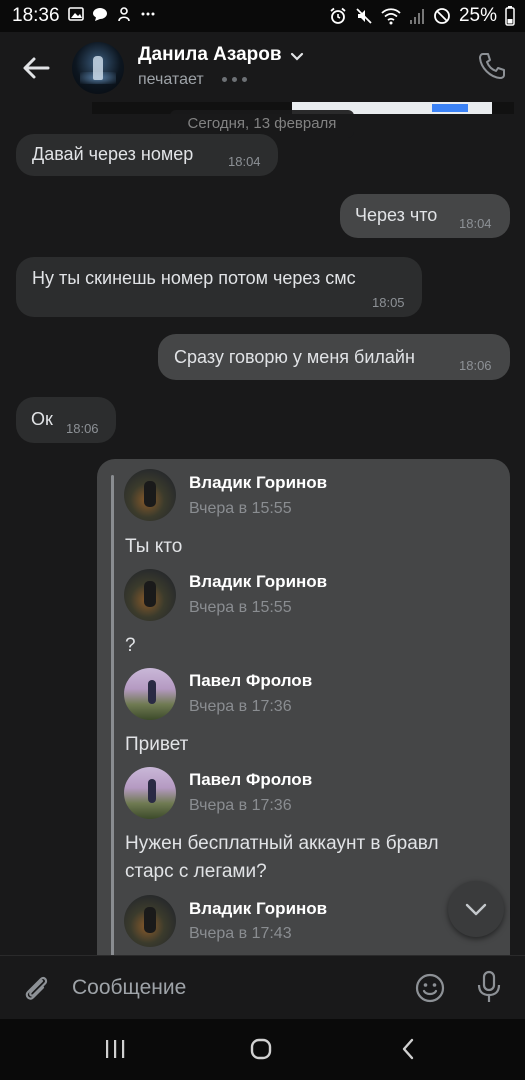 The image size is (525, 1080). I want to click on message-composer, so click(262, 987).